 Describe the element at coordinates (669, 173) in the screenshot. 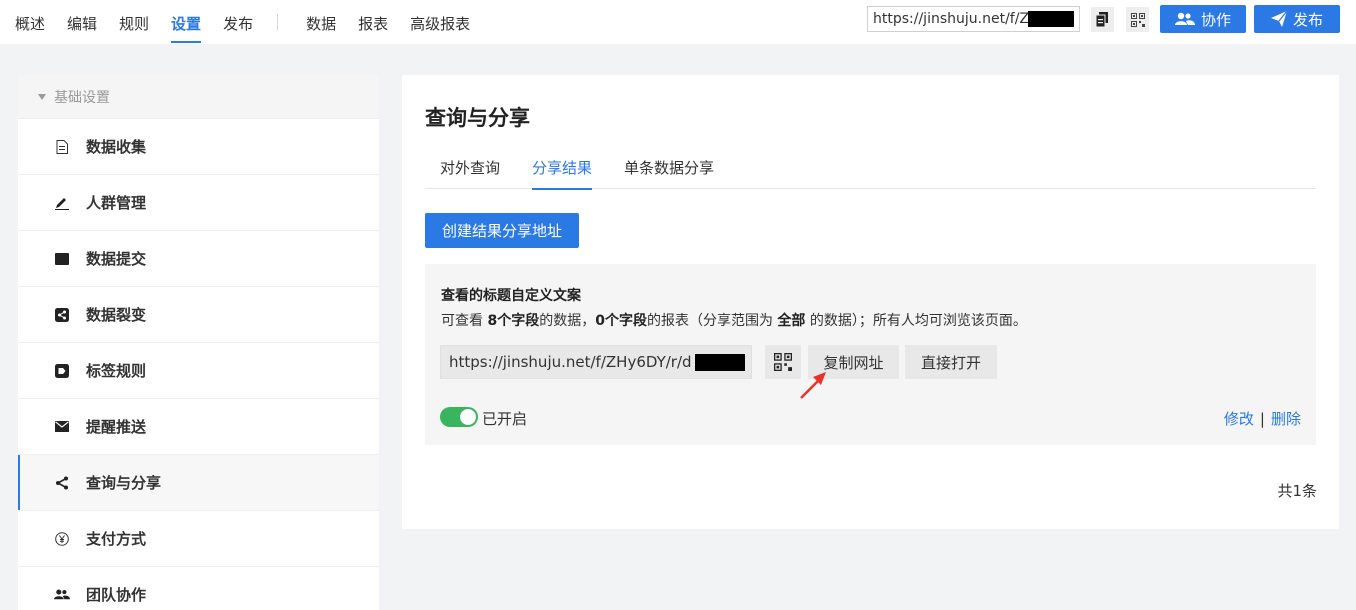

I see `tab-single-data-share: 单条数据分享` at that location.